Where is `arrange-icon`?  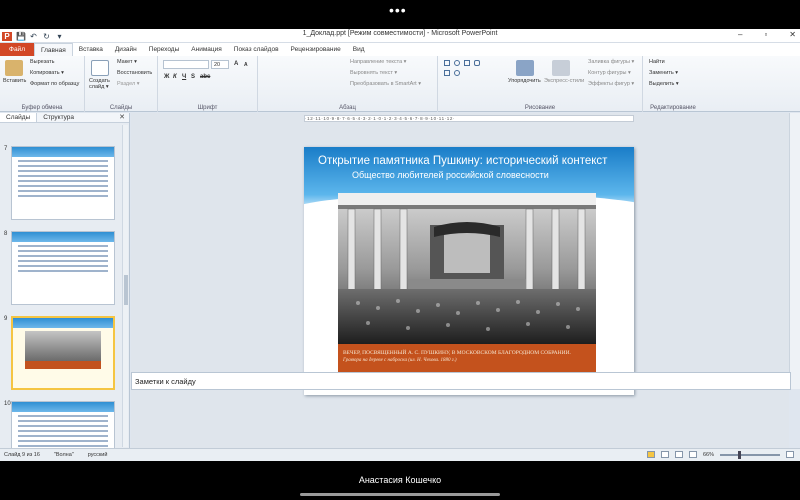
arrange-icon is located at coordinates (525, 68).